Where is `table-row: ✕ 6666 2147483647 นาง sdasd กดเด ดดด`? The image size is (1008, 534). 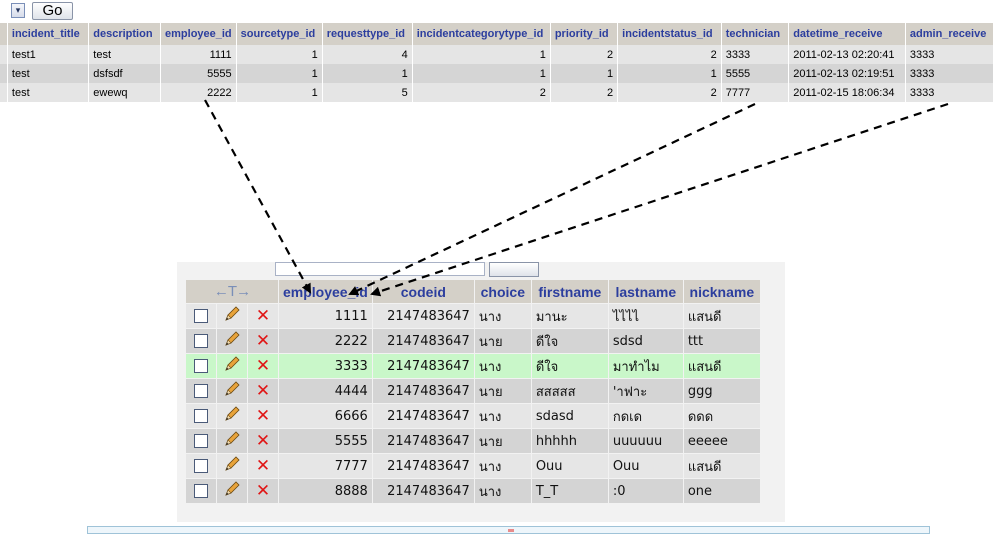 table-row: ✕ 6666 2147483647 นาง sdasd กดเด ดดด is located at coordinates (473, 416).